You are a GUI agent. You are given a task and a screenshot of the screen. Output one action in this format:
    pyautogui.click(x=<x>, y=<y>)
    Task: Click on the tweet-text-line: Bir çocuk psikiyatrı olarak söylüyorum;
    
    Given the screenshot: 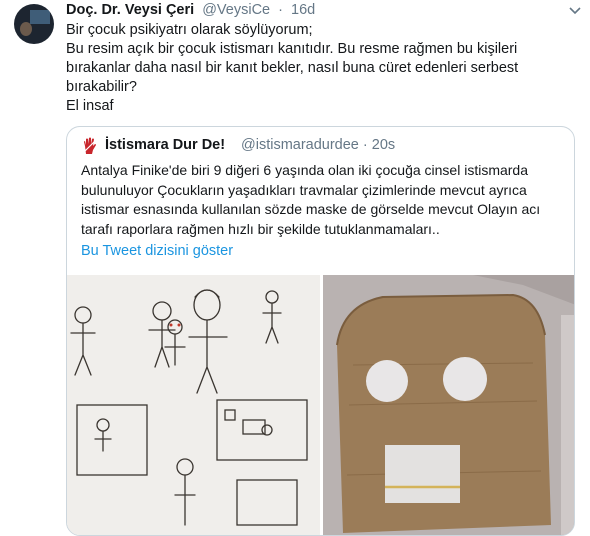 What is the action you would take?
    pyautogui.click(x=189, y=30)
    